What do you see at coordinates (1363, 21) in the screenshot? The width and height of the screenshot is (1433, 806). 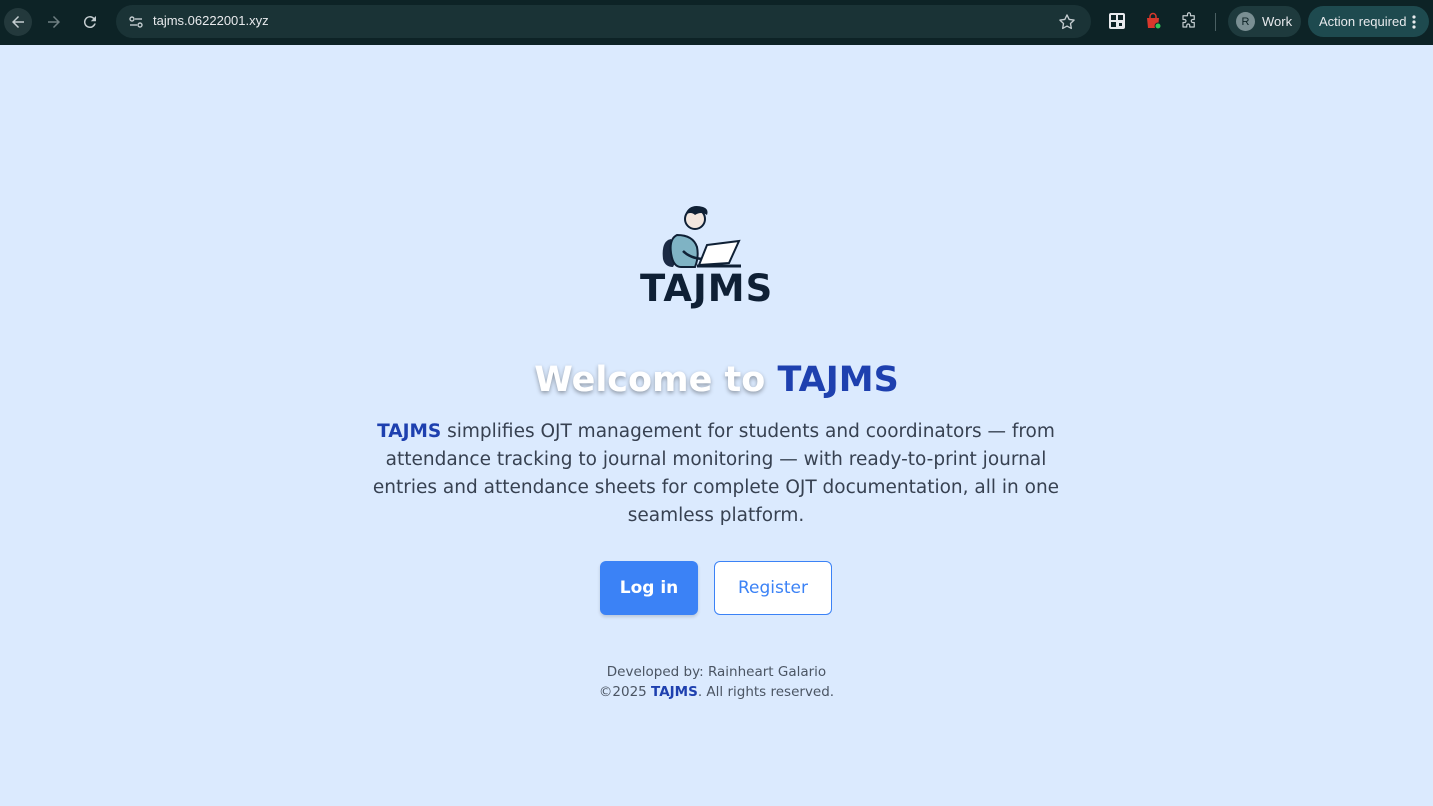 I see `action-required-label: Action required` at bounding box center [1363, 21].